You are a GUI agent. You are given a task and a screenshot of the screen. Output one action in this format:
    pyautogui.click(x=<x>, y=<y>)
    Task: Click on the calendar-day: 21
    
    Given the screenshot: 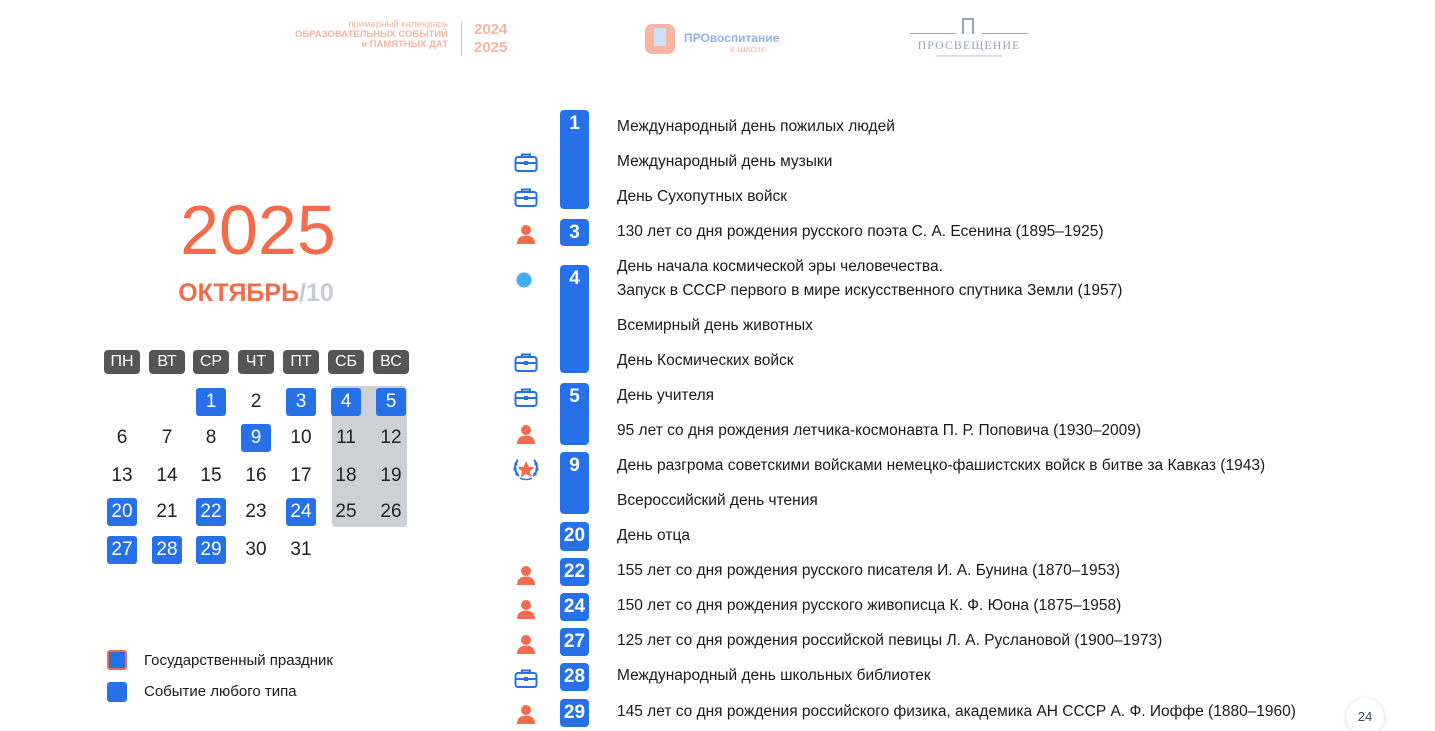 What is the action you would take?
    pyautogui.click(x=167, y=511)
    